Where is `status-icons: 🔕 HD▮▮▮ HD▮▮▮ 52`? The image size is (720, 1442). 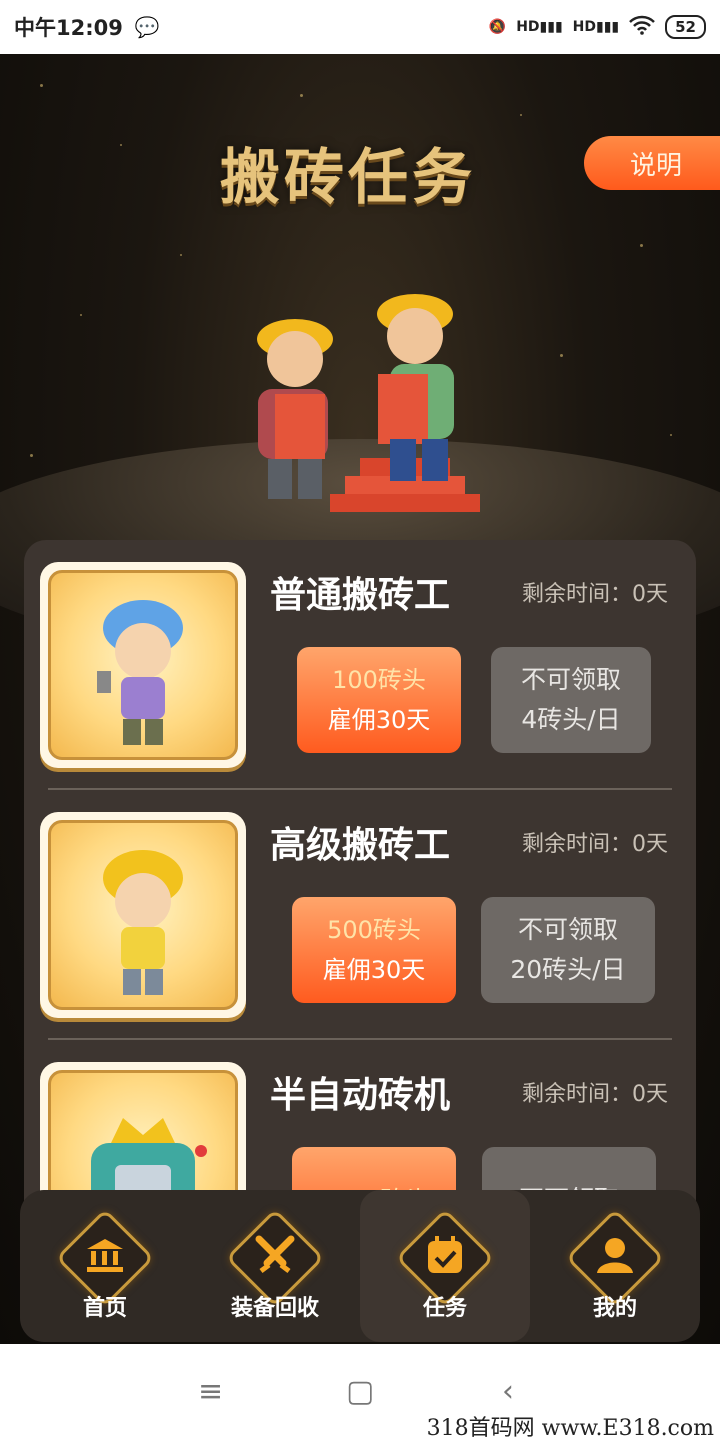 status-icons: 🔕 HD▮▮▮ HD▮▮▮ 52 is located at coordinates (597, 27).